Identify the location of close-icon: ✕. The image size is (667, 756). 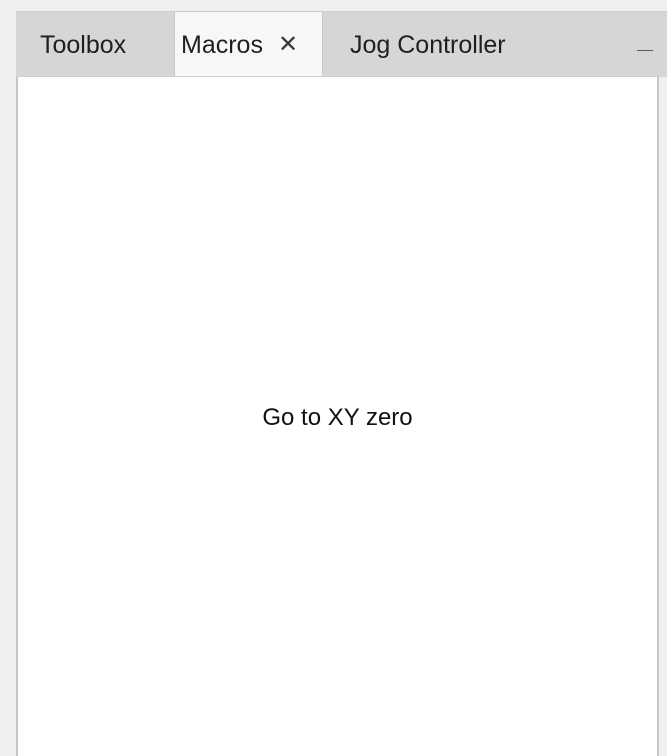
(288, 45).